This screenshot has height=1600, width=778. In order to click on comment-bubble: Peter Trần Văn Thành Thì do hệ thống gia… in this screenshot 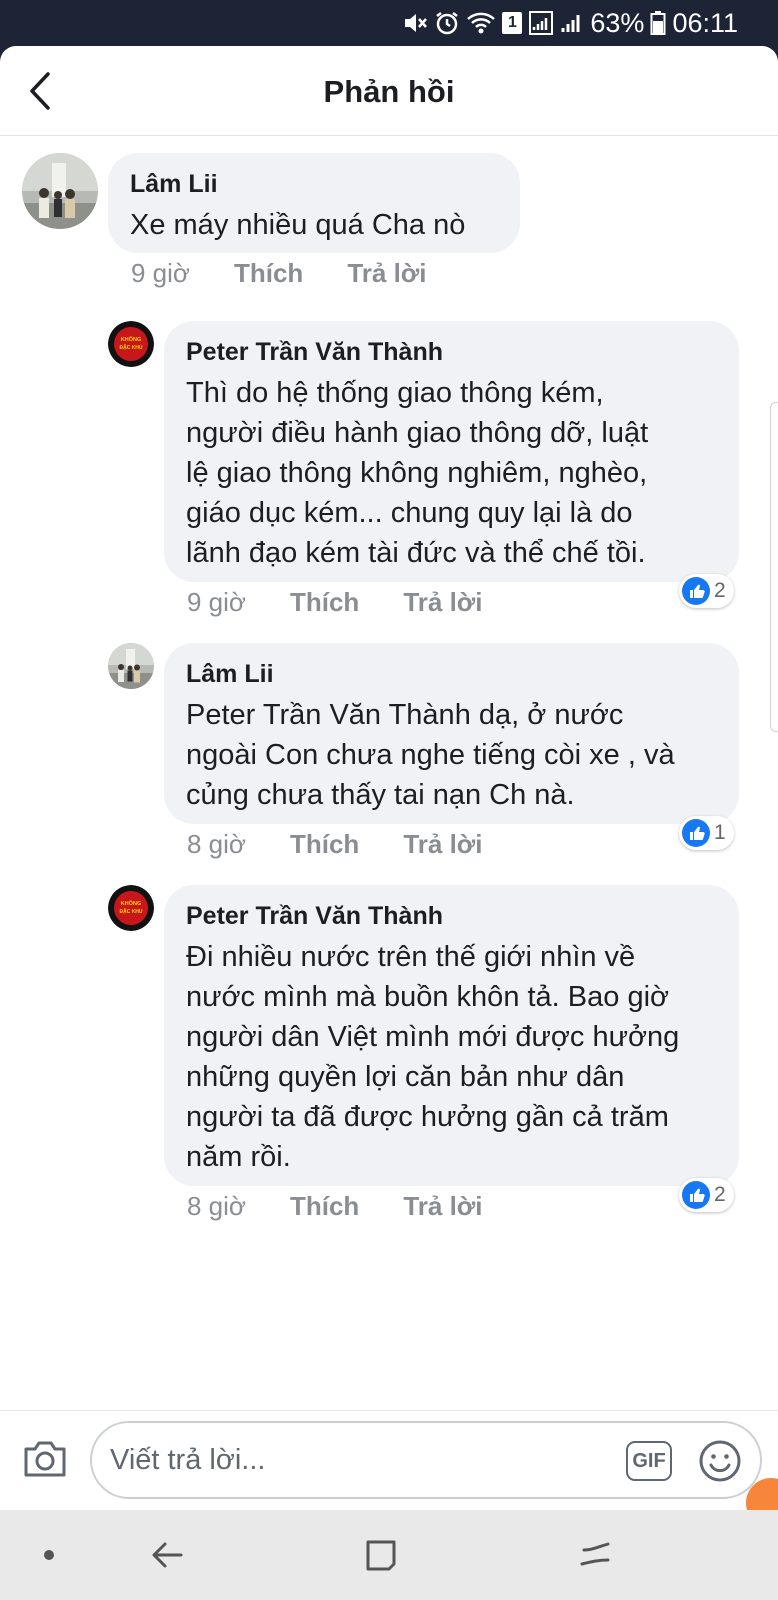, I will do `click(451, 451)`.